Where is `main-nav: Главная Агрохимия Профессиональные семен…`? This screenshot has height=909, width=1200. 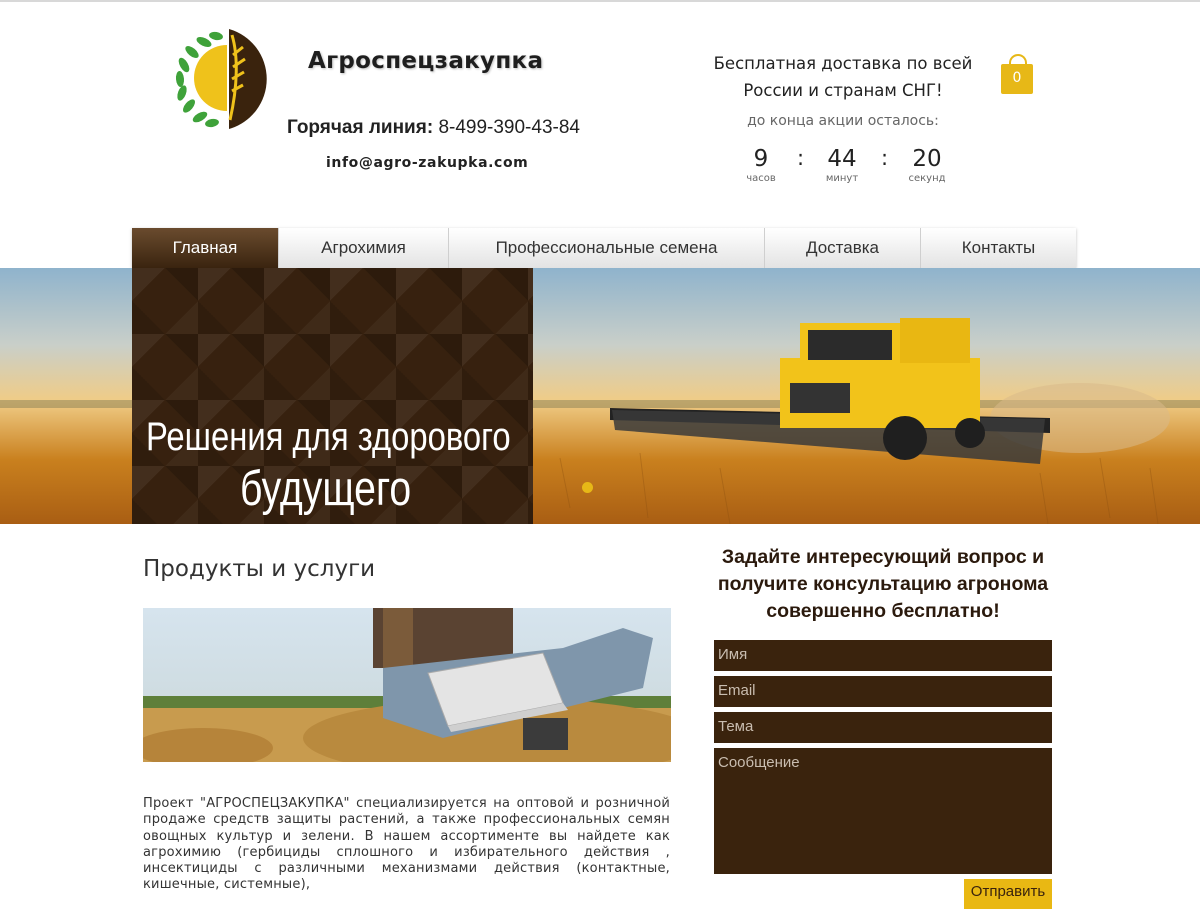
main-nav: Главная Агрохимия Профессиональные семен… is located at coordinates (604, 248).